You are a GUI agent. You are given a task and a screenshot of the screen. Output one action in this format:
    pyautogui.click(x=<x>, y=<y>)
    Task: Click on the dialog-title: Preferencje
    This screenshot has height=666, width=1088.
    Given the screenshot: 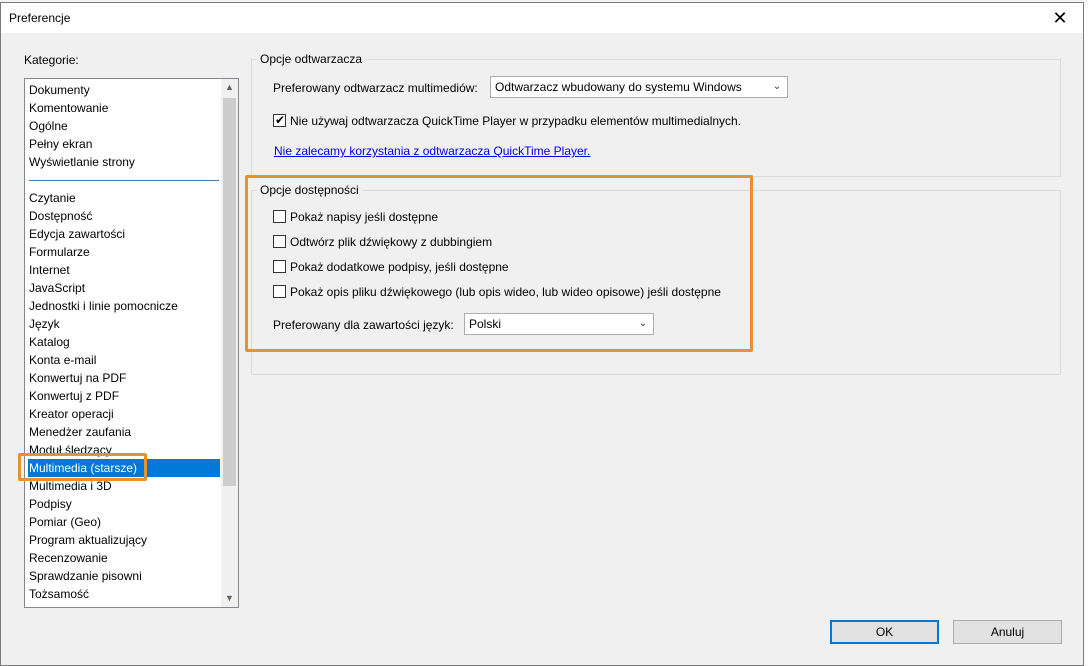 What is the action you would take?
    pyautogui.click(x=40, y=18)
    